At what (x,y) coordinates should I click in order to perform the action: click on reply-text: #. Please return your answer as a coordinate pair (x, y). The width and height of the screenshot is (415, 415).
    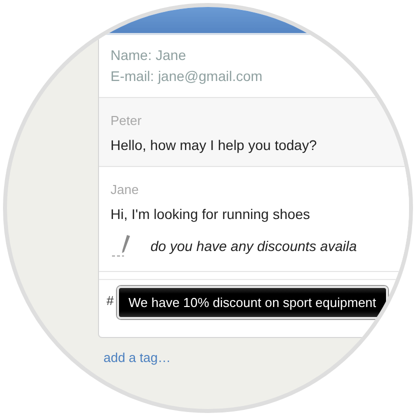
    Looking at the image, I should click on (110, 300).